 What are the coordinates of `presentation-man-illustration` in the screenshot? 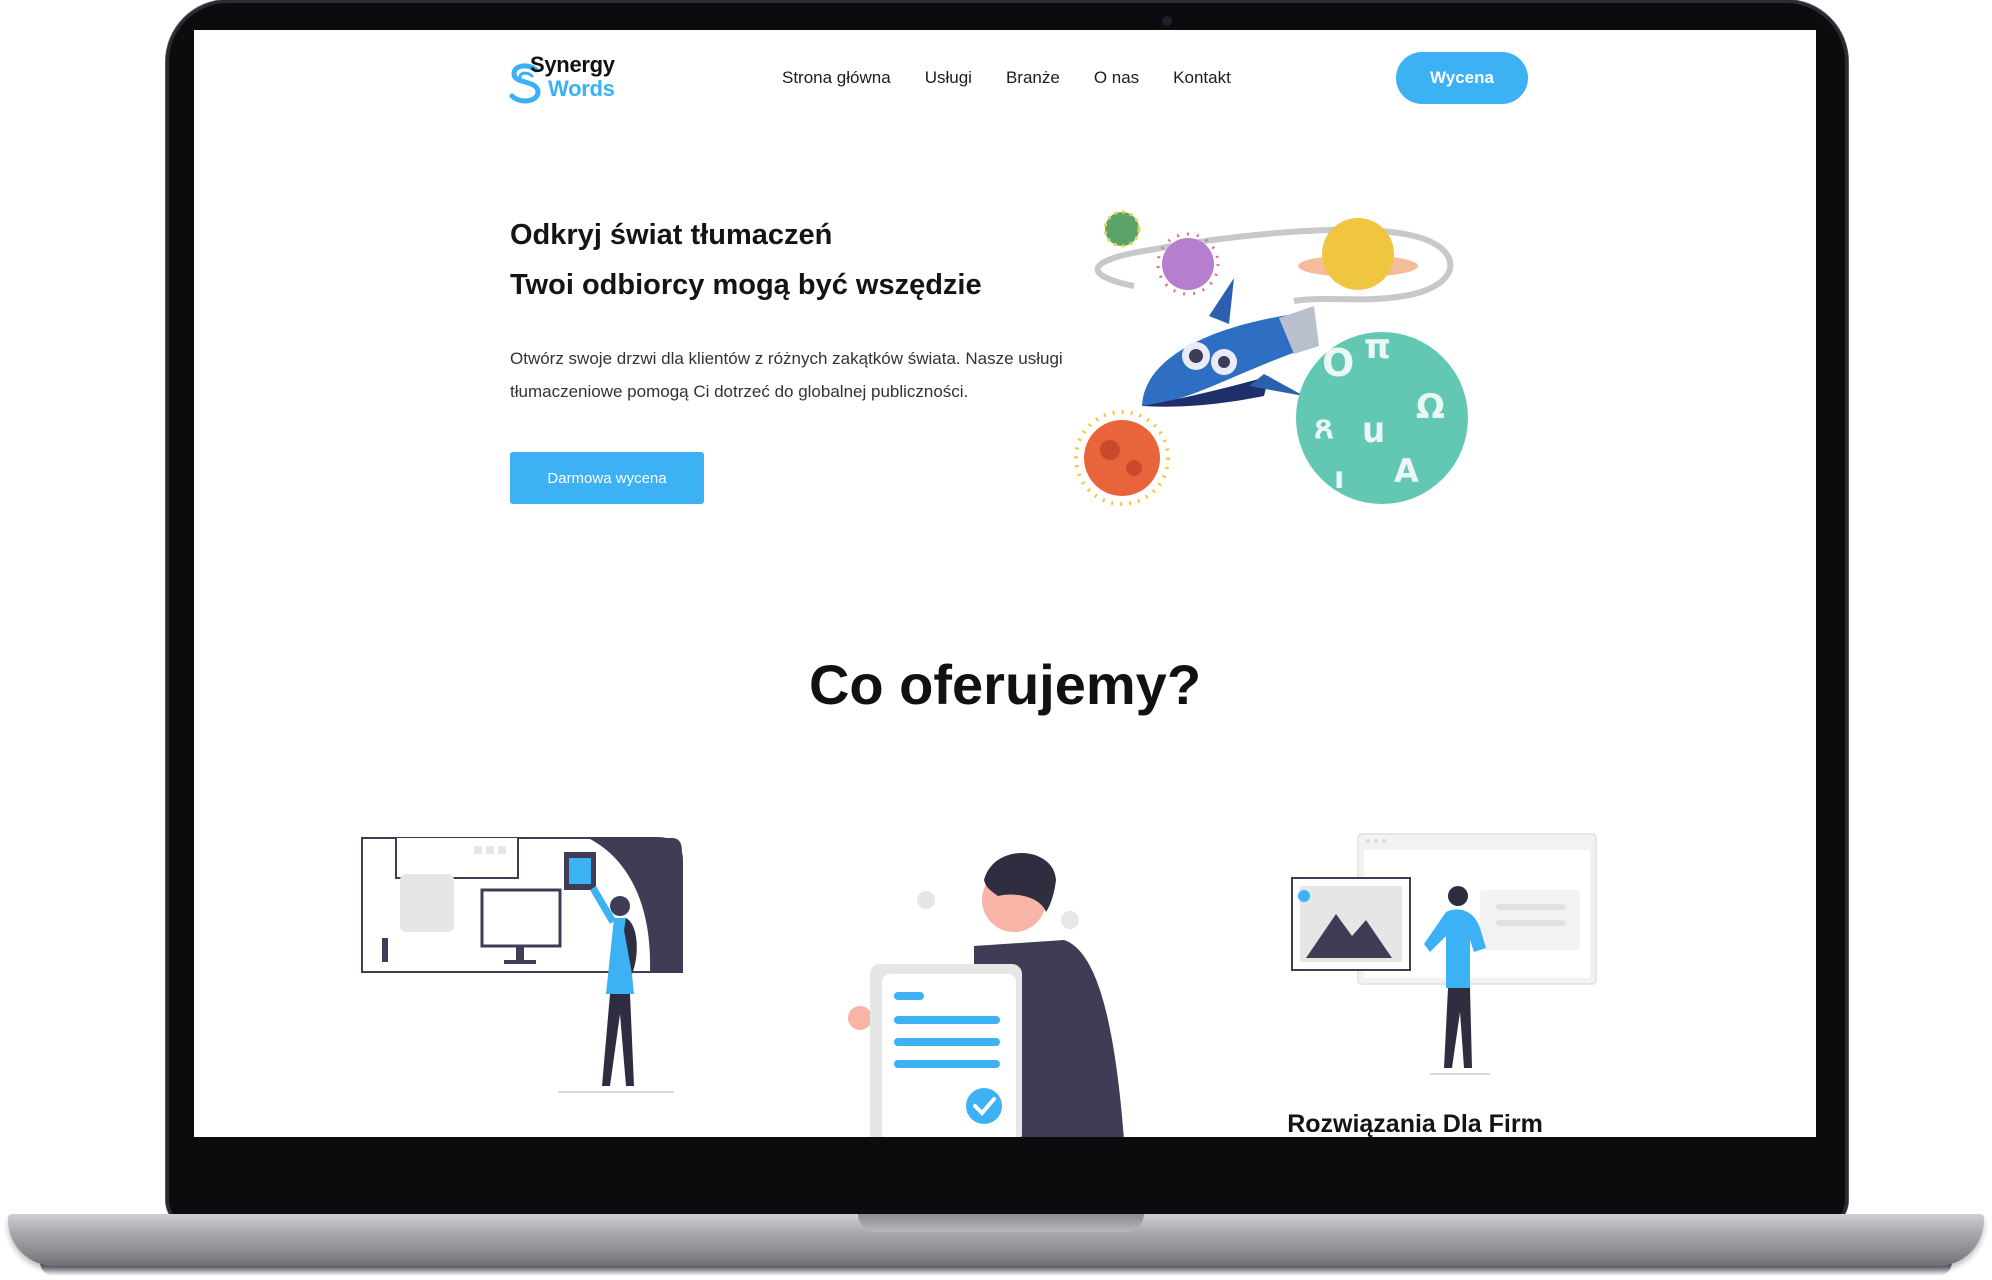 It's located at (1444, 954).